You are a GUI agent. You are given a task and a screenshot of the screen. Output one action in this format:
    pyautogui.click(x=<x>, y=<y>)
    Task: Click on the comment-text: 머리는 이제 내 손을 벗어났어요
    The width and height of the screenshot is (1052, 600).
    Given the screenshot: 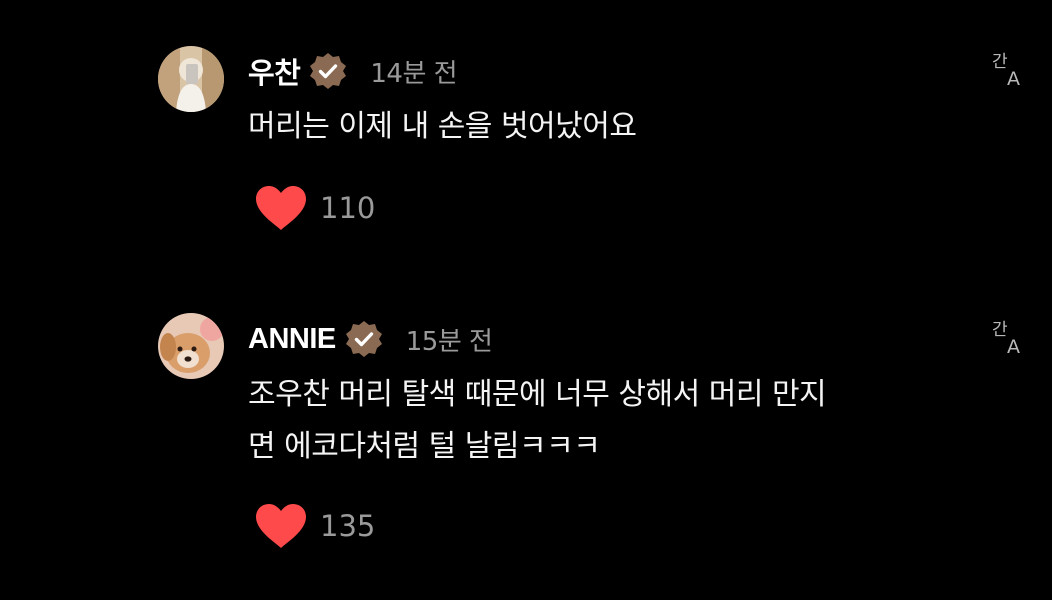 What is the action you would take?
    pyautogui.click(x=442, y=126)
    